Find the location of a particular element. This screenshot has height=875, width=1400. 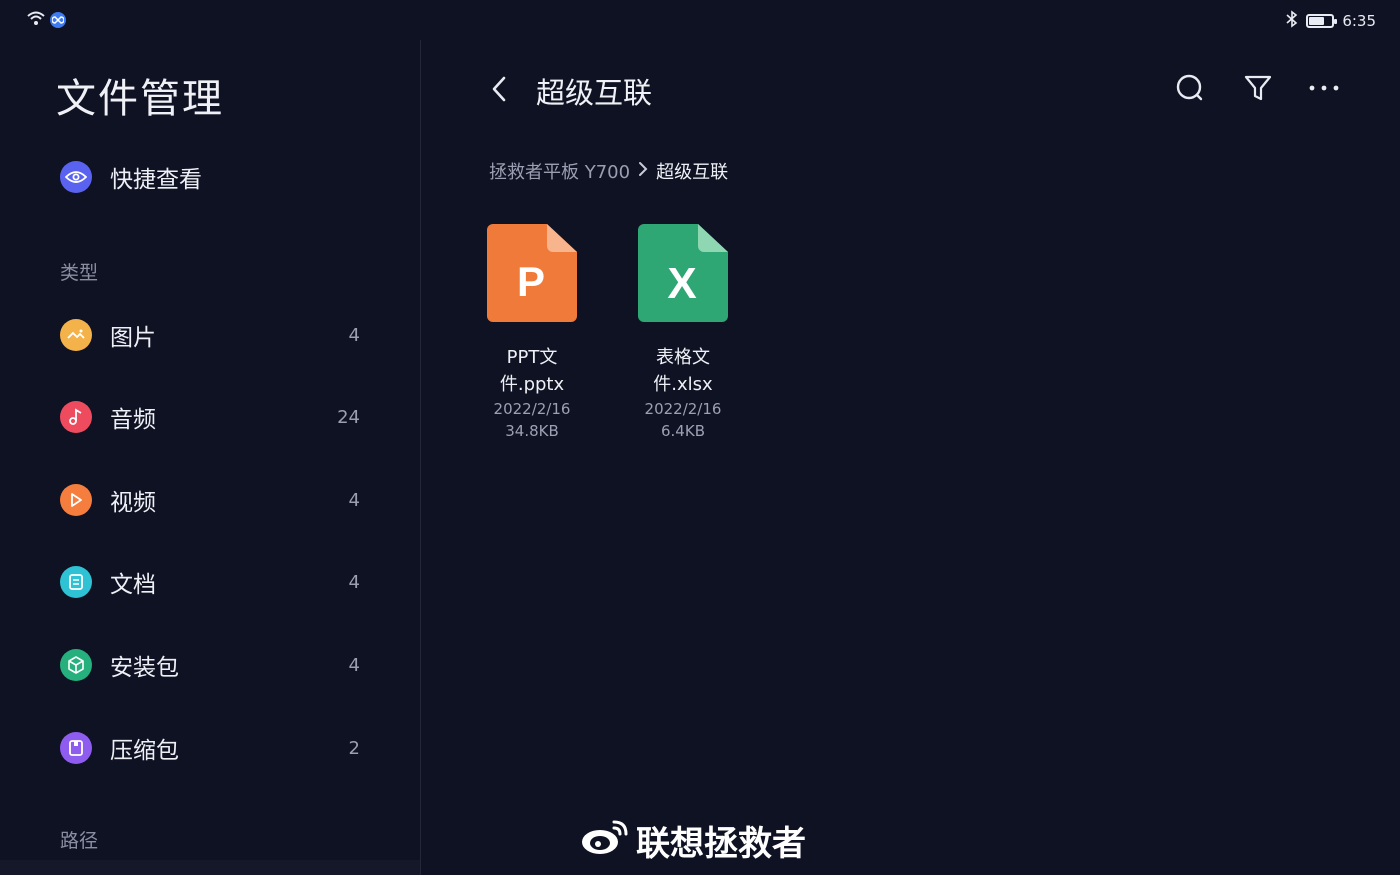

sidebar-item-label: 安装包 is located at coordinates (144, 668).